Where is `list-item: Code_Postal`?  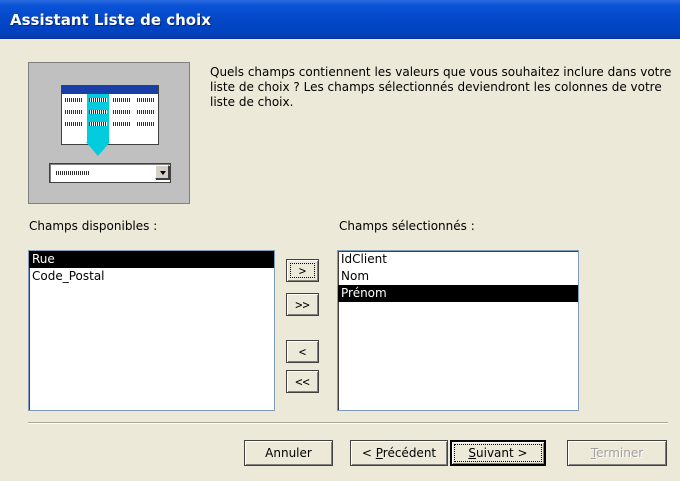 list-item: Code_Postal is located at coordinates (151, 276).